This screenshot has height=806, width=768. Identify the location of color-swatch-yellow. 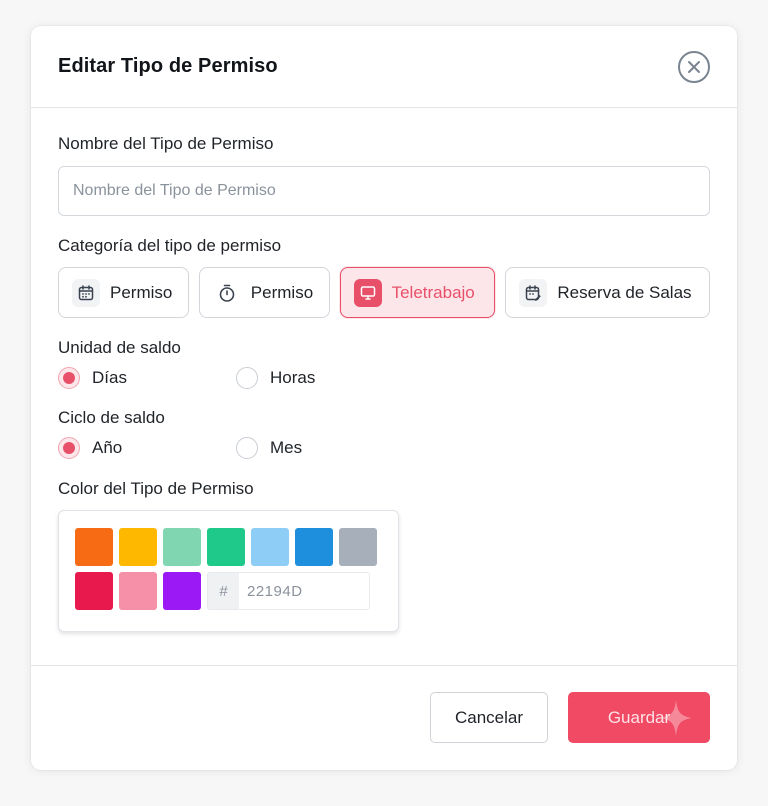
(138, 547).